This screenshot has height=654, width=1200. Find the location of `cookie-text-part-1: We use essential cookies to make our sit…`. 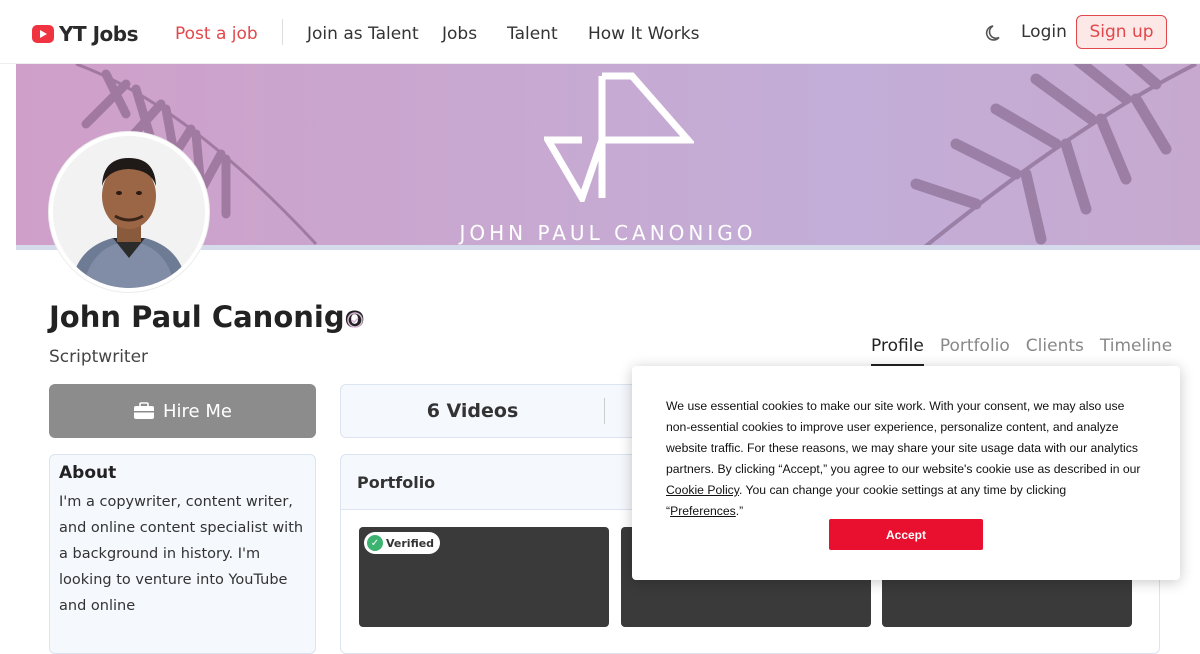

cookie-text-part-1: We use essential cookies to make our sit… is located at coordinates (903, 437).